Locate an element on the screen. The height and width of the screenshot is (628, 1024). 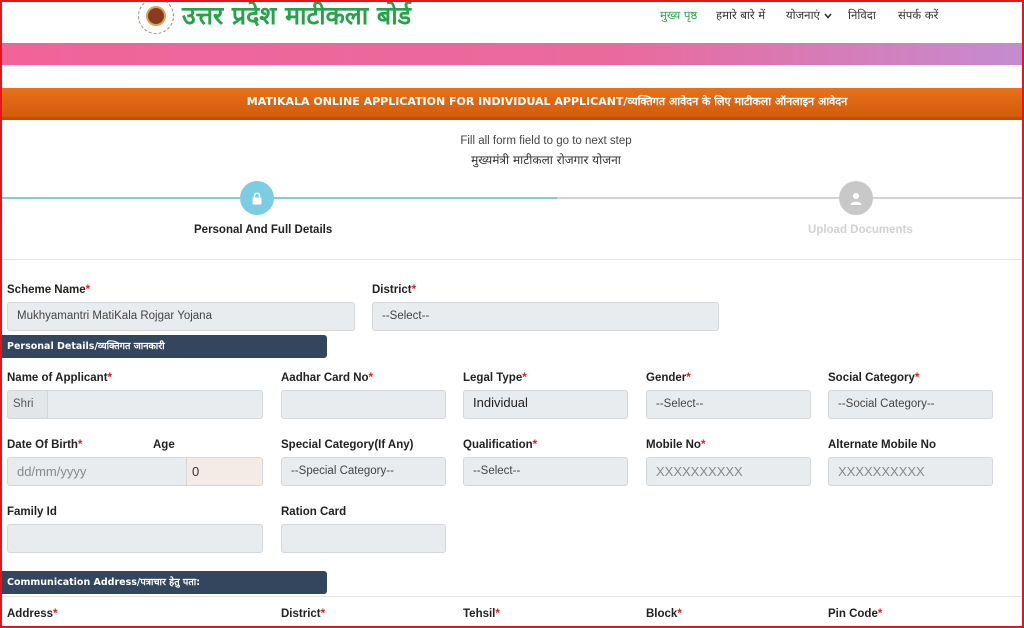
step-2-indicator is located at coordinates (856, 198).